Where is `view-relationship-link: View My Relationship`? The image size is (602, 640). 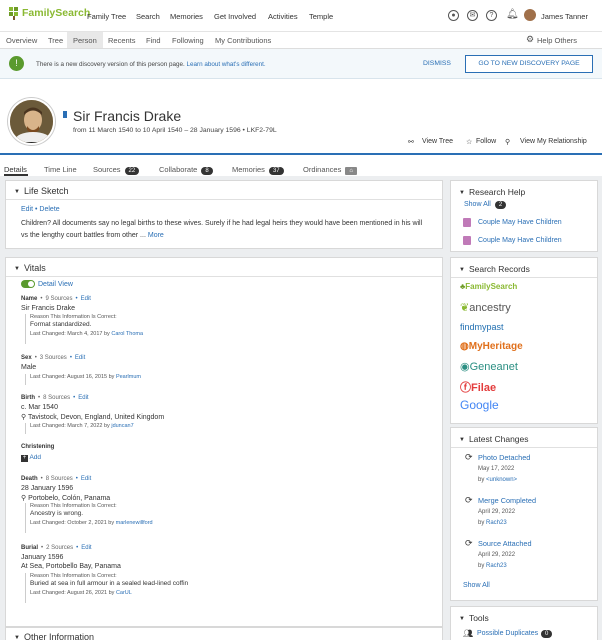
view-relationship-link: View My Relationship is located at coordinates (553, 141).